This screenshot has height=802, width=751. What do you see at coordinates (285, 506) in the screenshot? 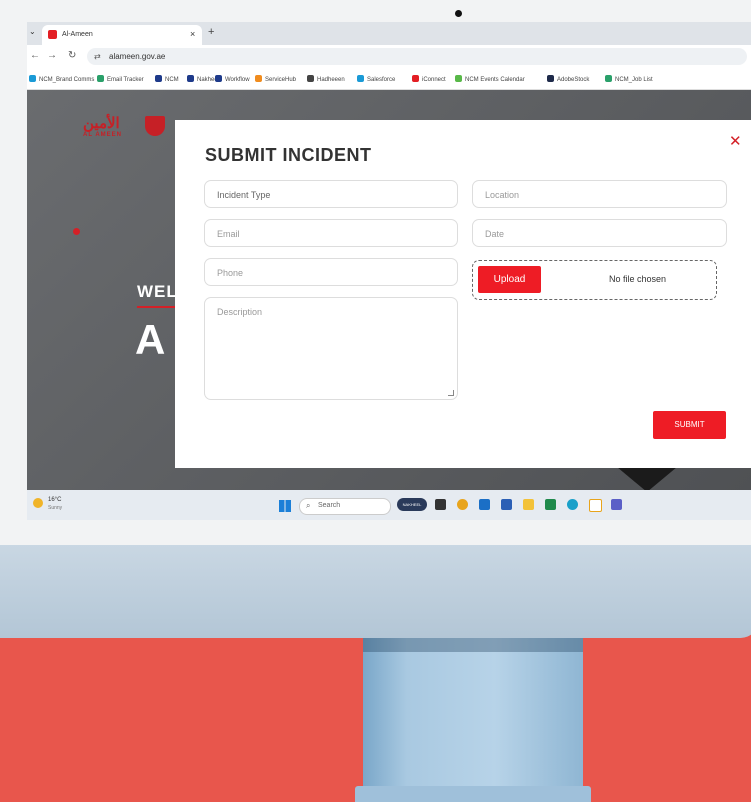
I see `start-icon` at bounding box center [285, 506].